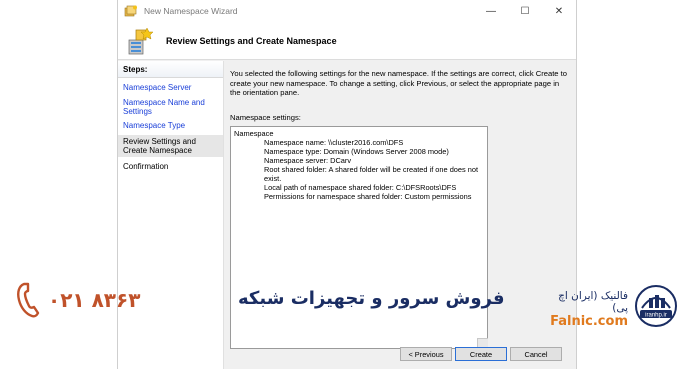 Image resolution: width=694 pixels, height=369 pixels. I want to click on wizard-header: Review Settings and Create Namespace, so click(347, 41).